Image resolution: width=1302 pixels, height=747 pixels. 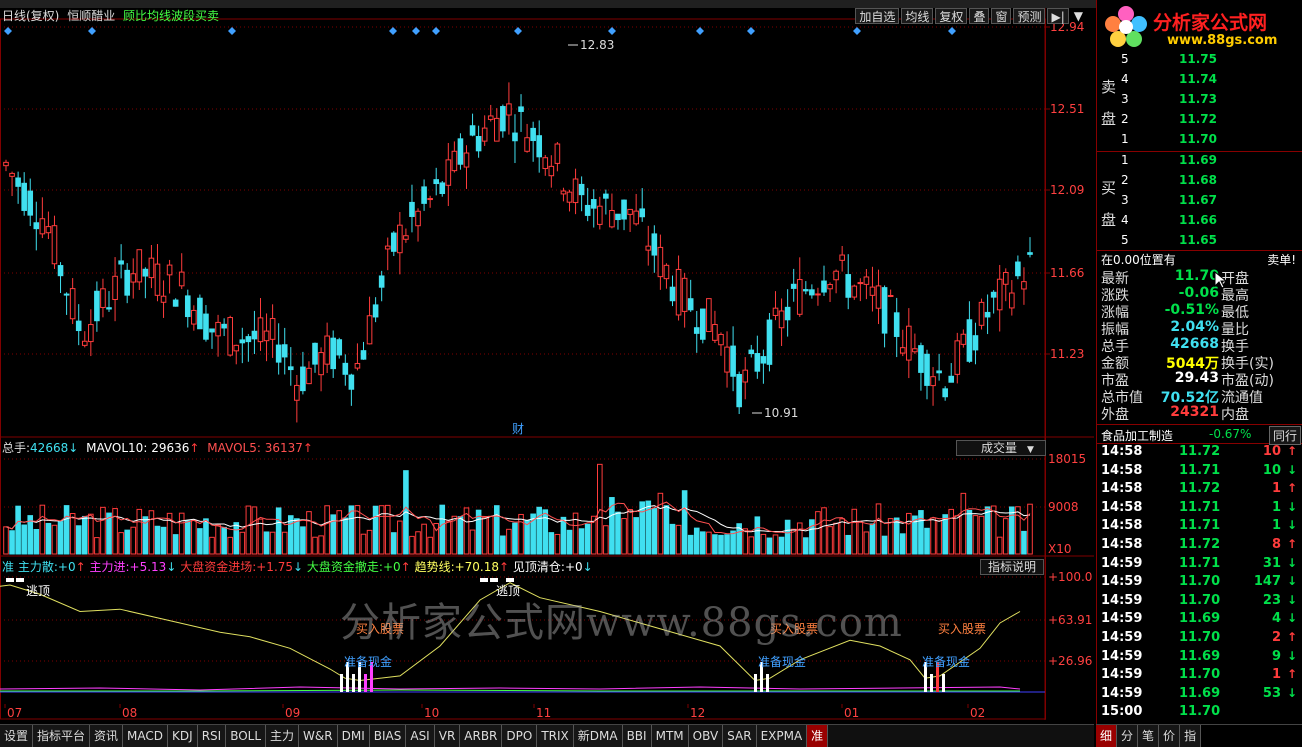 What do you see at coordinates (212, 736) in the screenshot?
I see `indicator-tab: RSI` at bounding box center [212, 736].